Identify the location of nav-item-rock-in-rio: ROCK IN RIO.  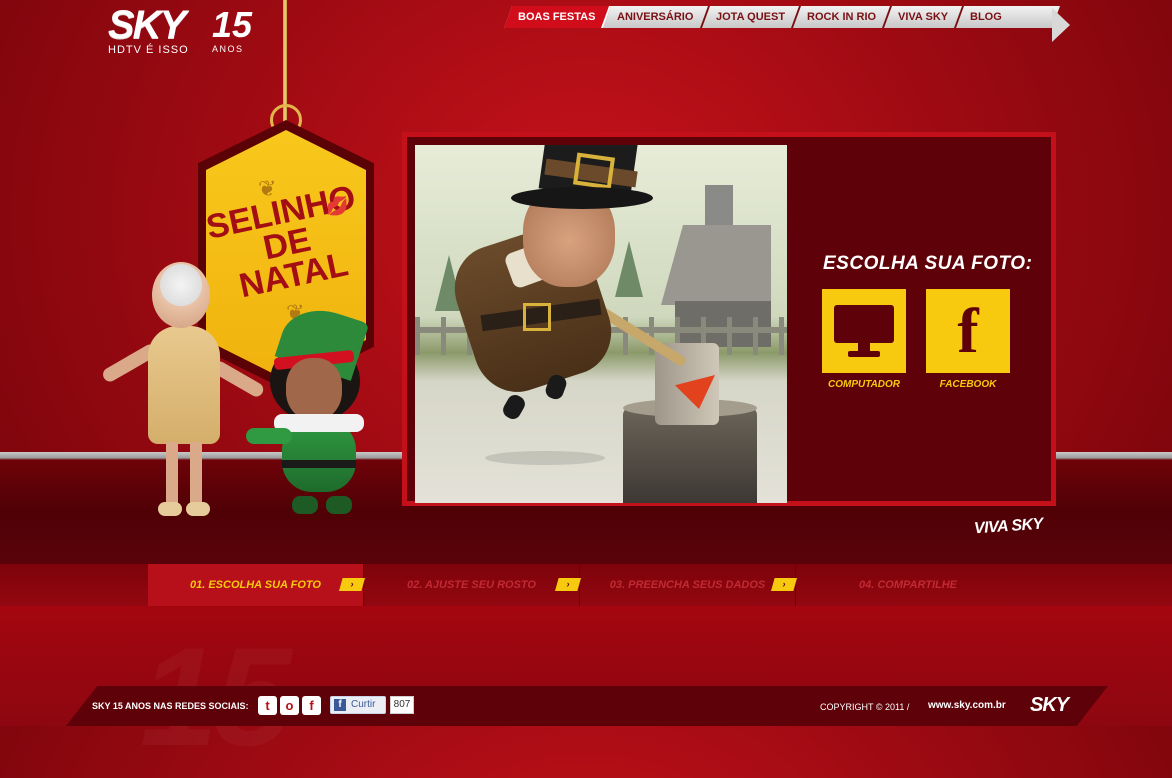
(842, 17).